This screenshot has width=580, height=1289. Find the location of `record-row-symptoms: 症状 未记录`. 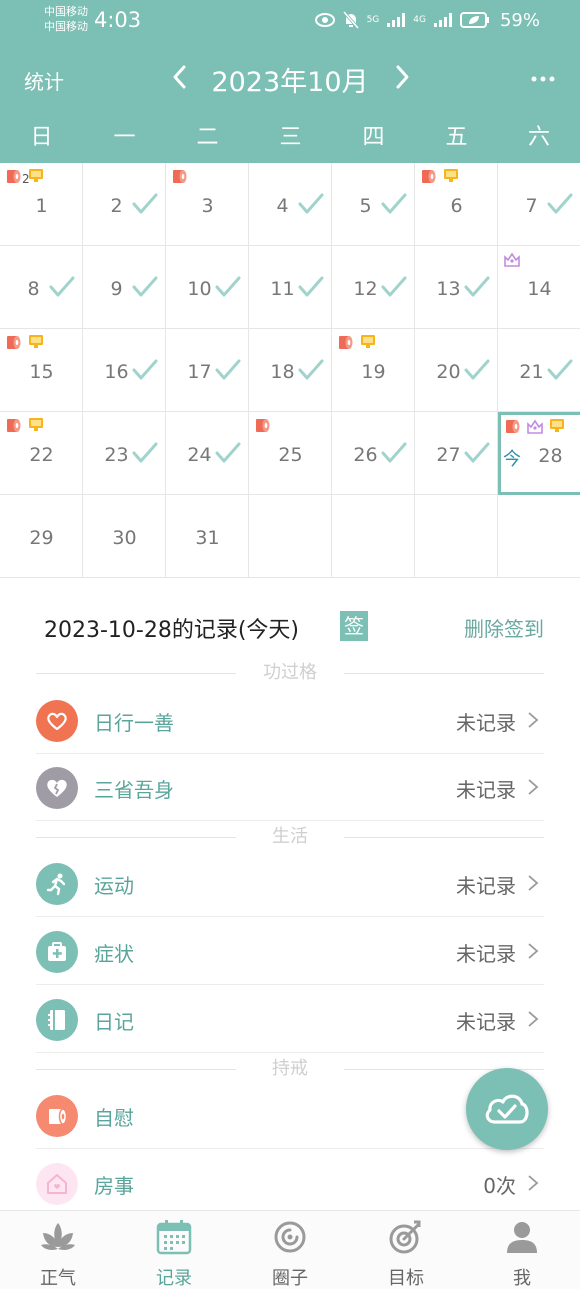

record-row-symptoms: 症状 未记录 is located at coordinates (290, 952).